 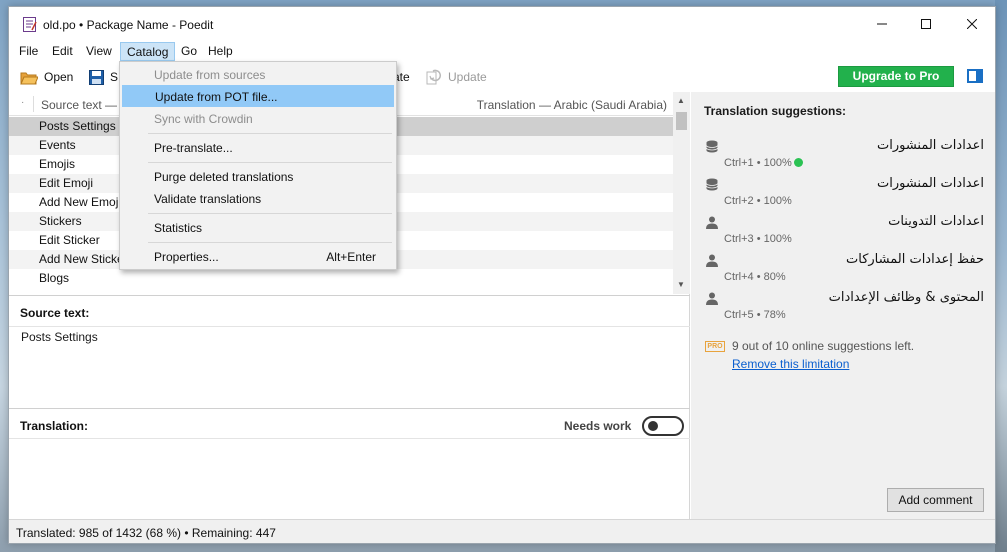 I want to click on toggle-knob, so click(x=653, y=426).